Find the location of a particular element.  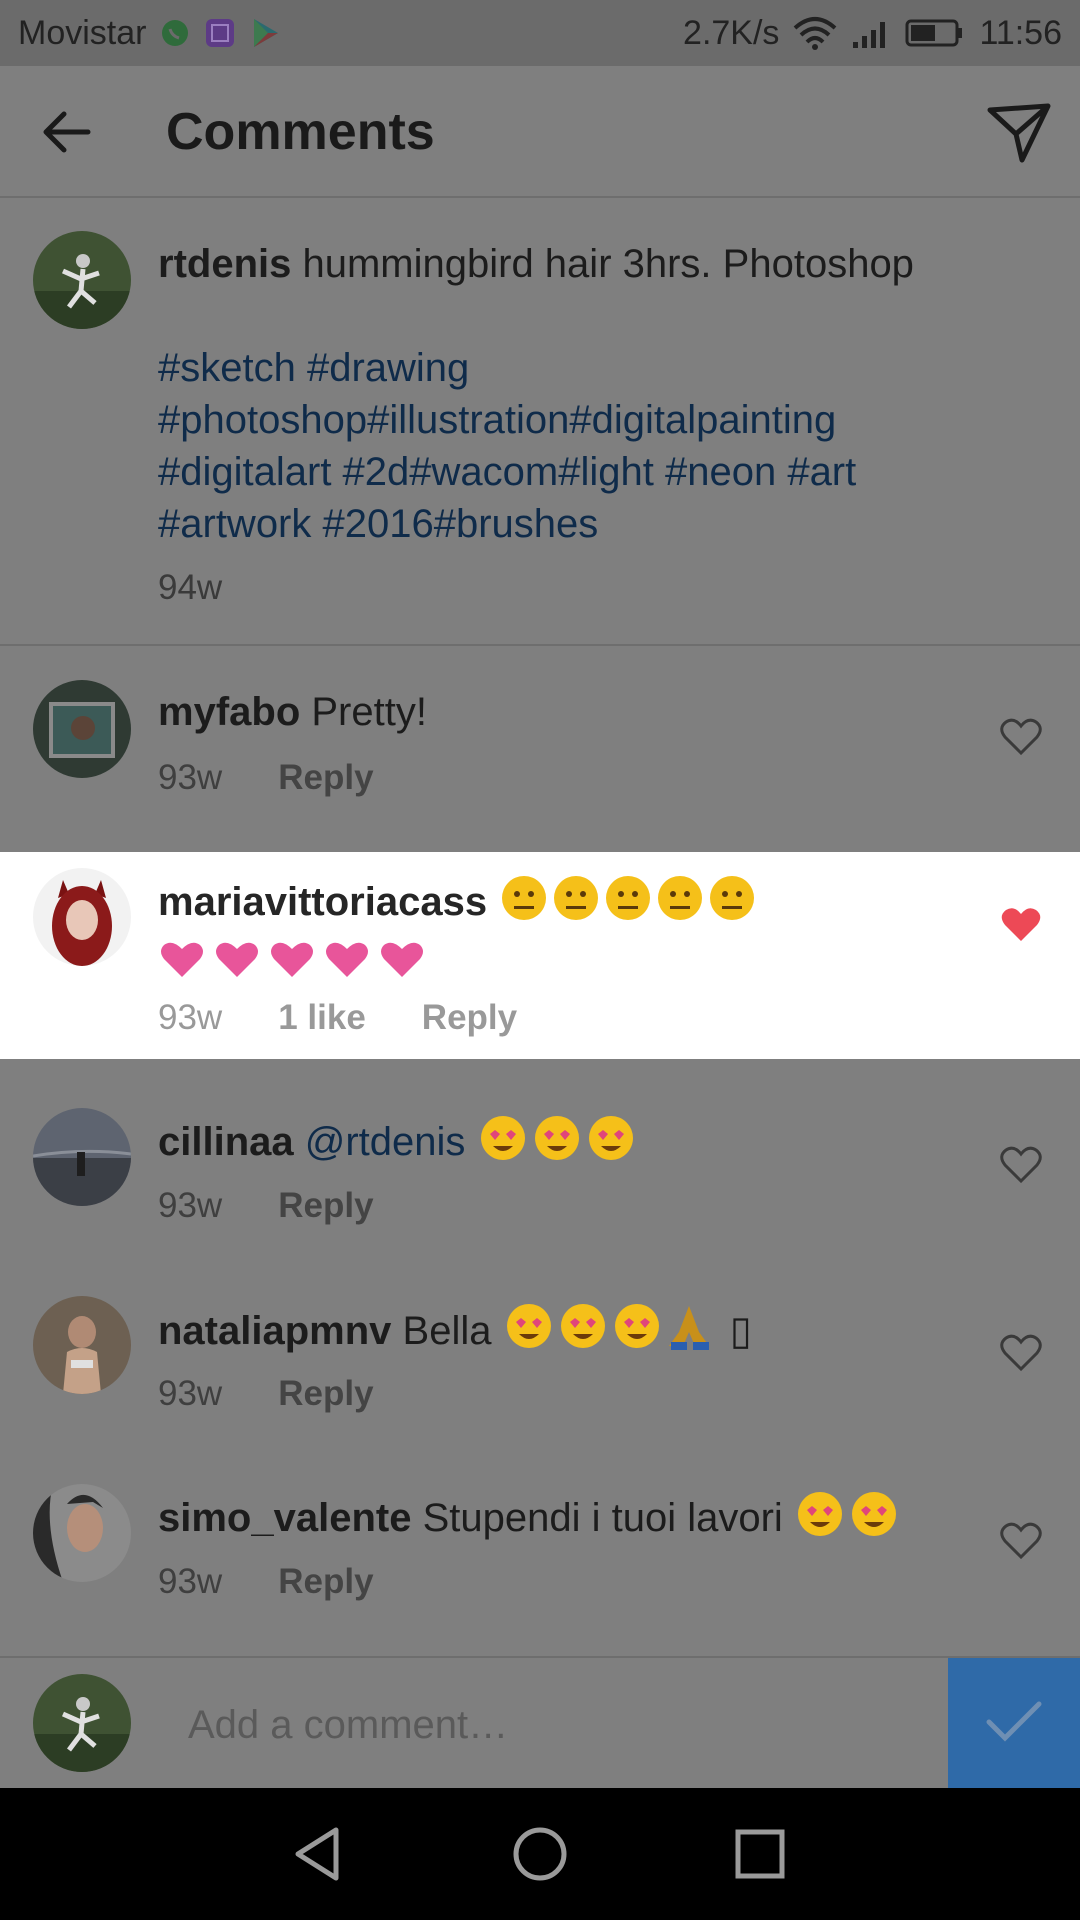

mention-link: @rtdenis is located at coordinates (385, 1142).